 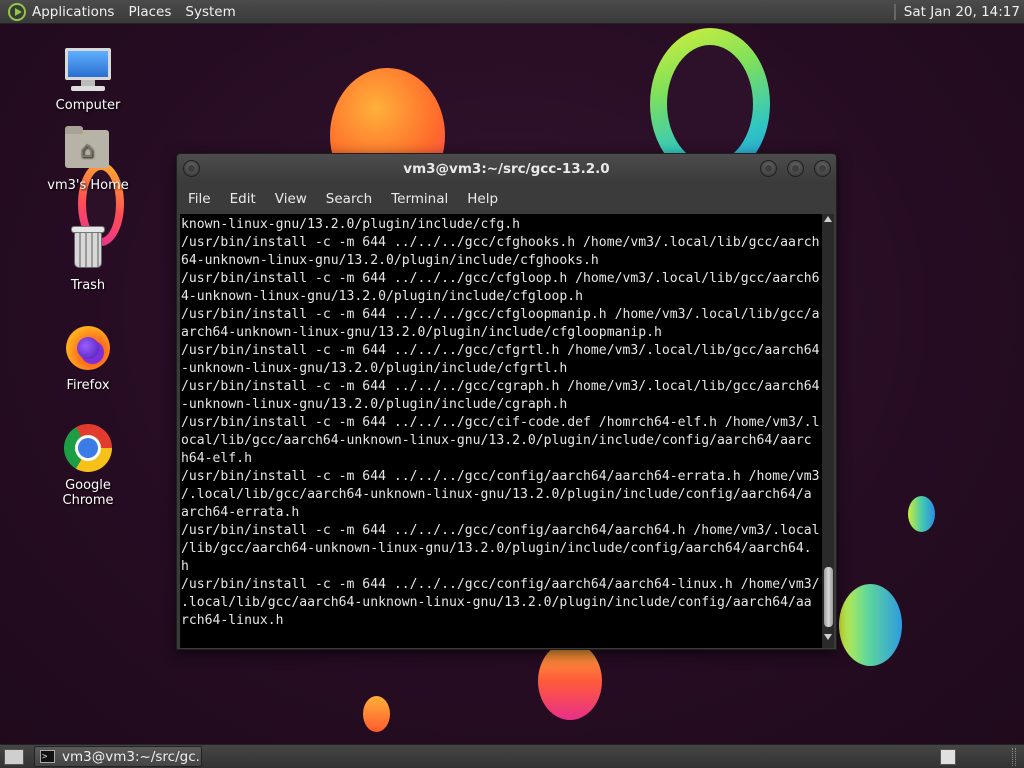 What do you see at coordinates (210, 12) in the screenshot?
I see `menu-system: System` at bounding box center [210, 12].